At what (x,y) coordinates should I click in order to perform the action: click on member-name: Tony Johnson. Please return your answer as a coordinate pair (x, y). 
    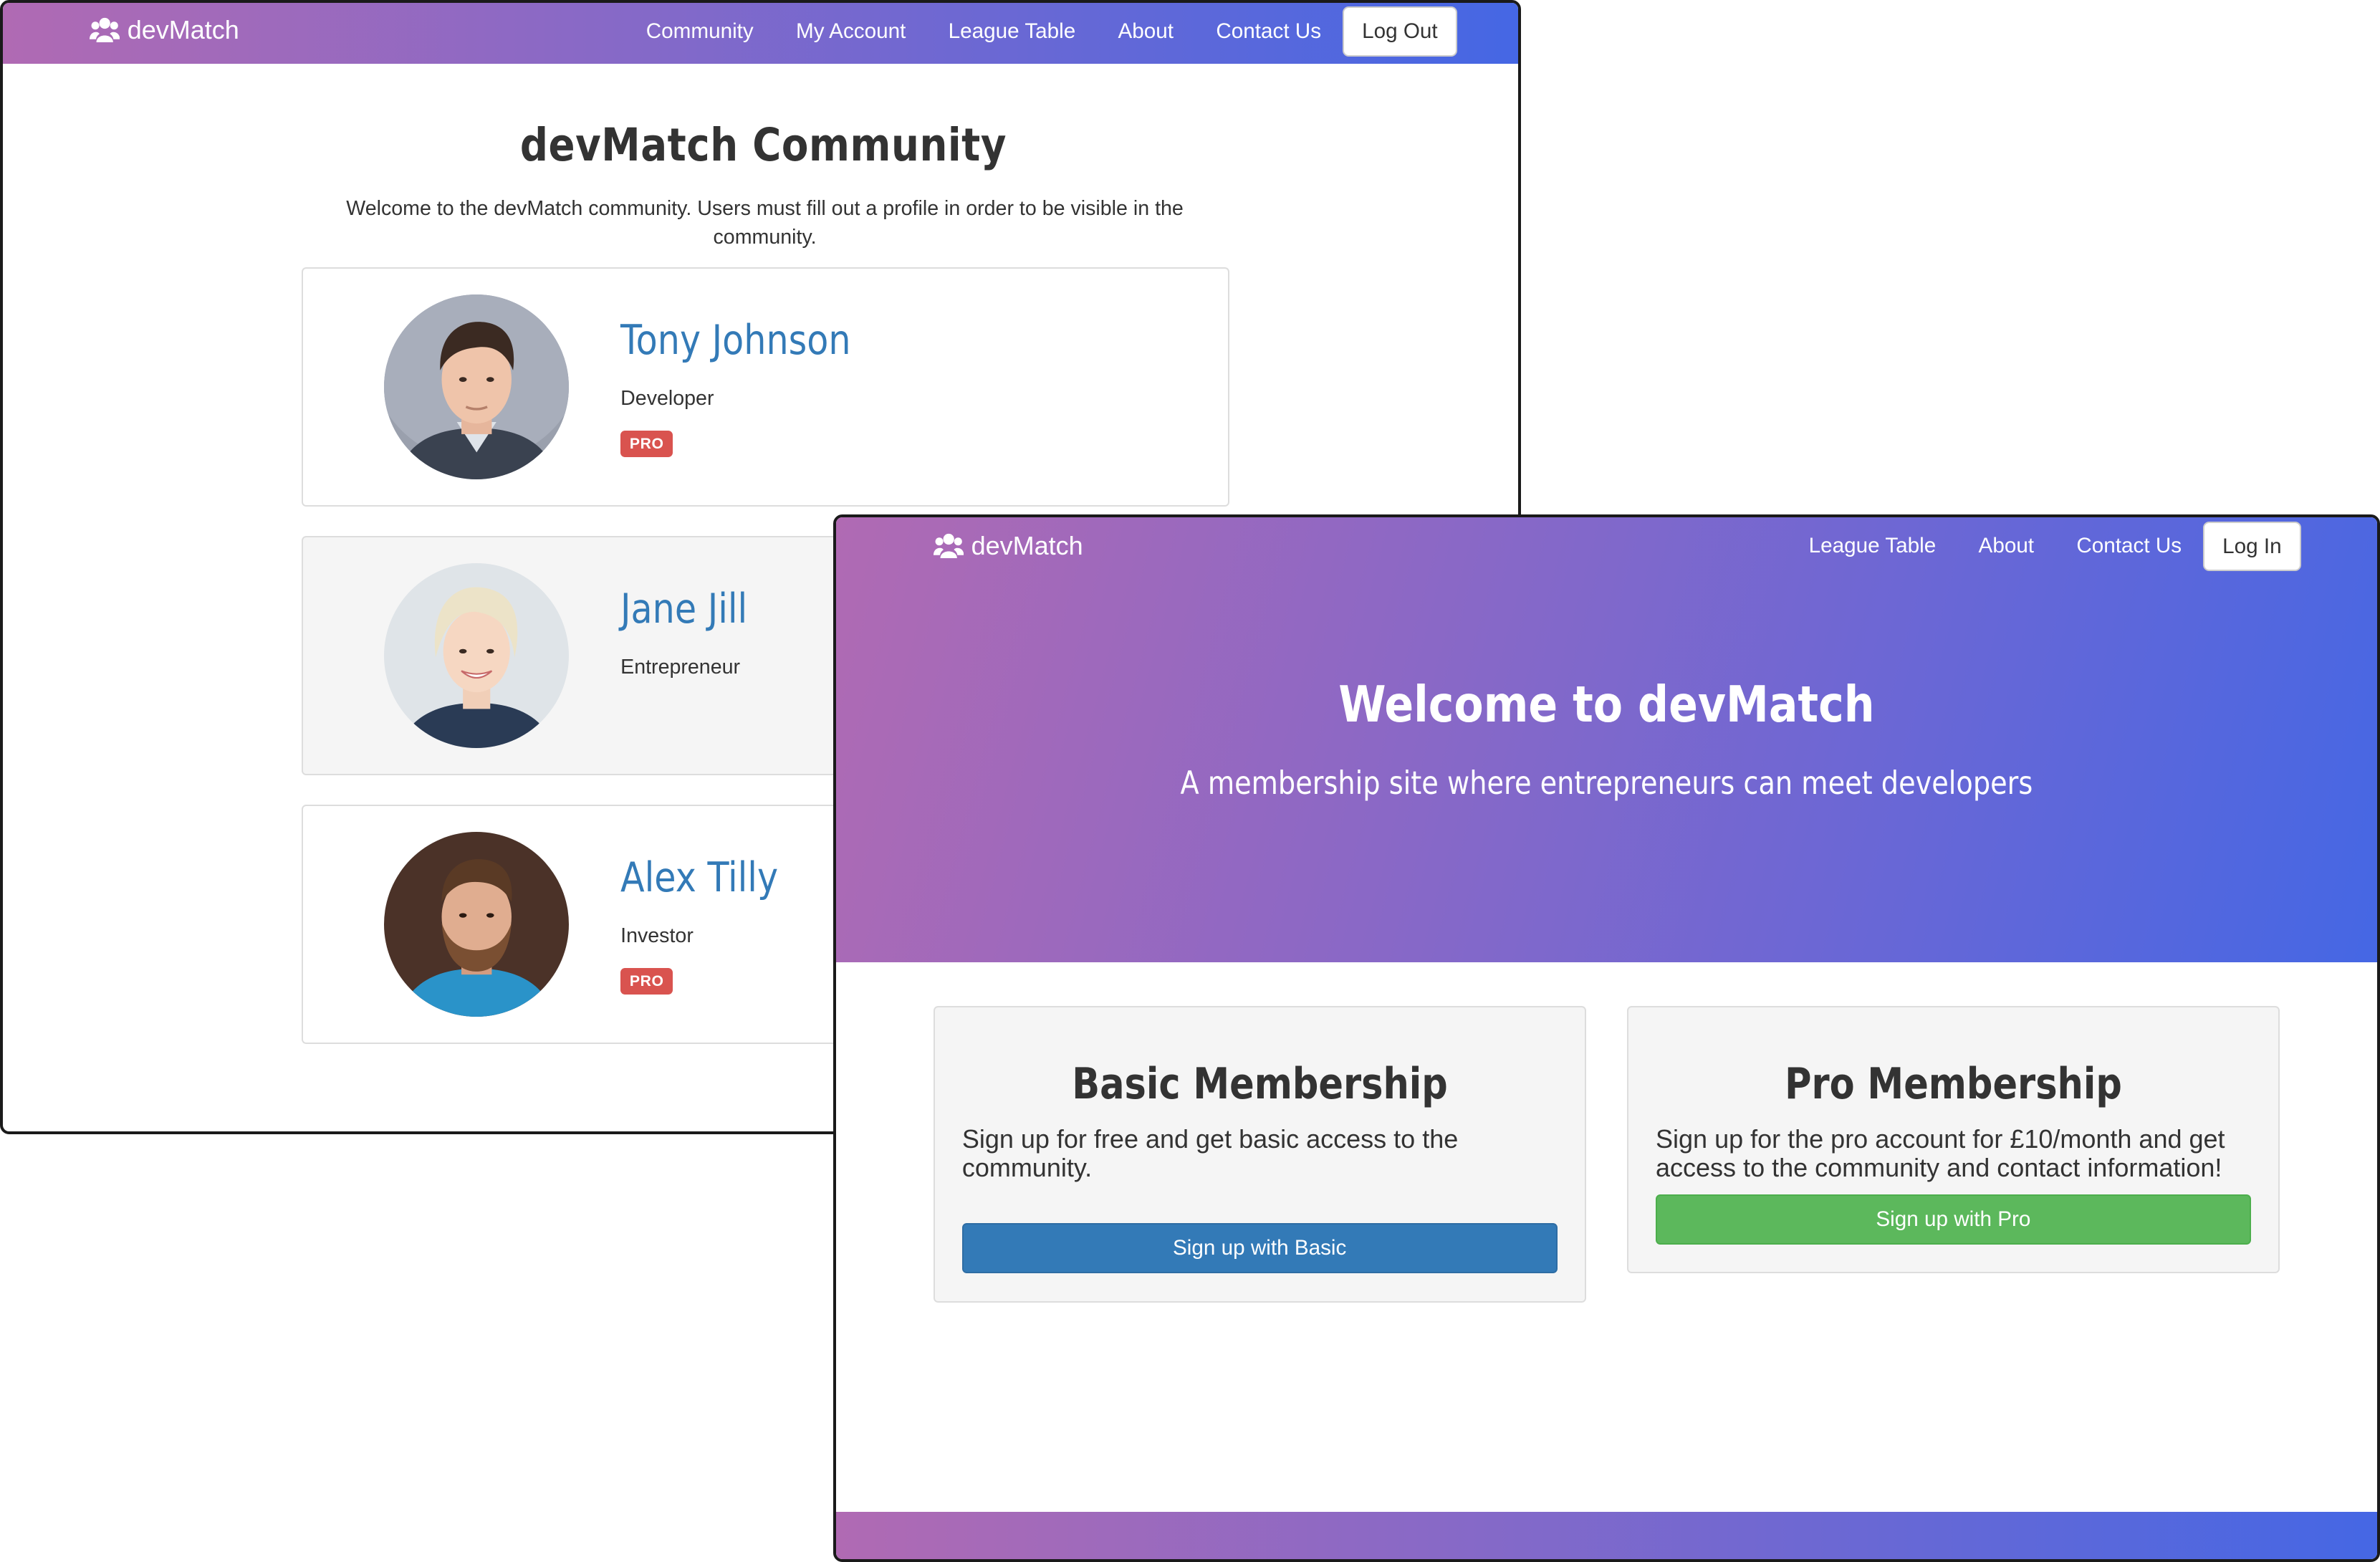
    Looking at the image, I should click on (735, 341).